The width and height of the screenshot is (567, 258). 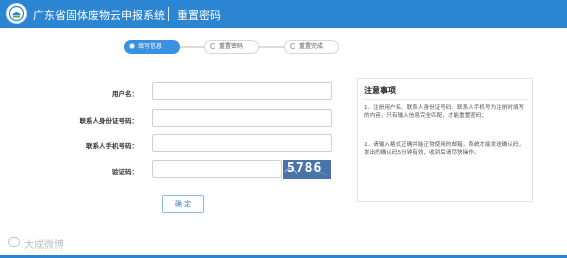 I want to click on notice-title: 注意事项, so click(x=380, y=90).